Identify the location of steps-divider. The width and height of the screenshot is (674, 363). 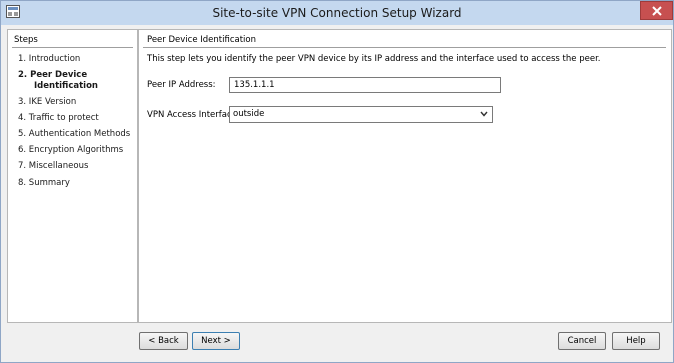
(72, 47).